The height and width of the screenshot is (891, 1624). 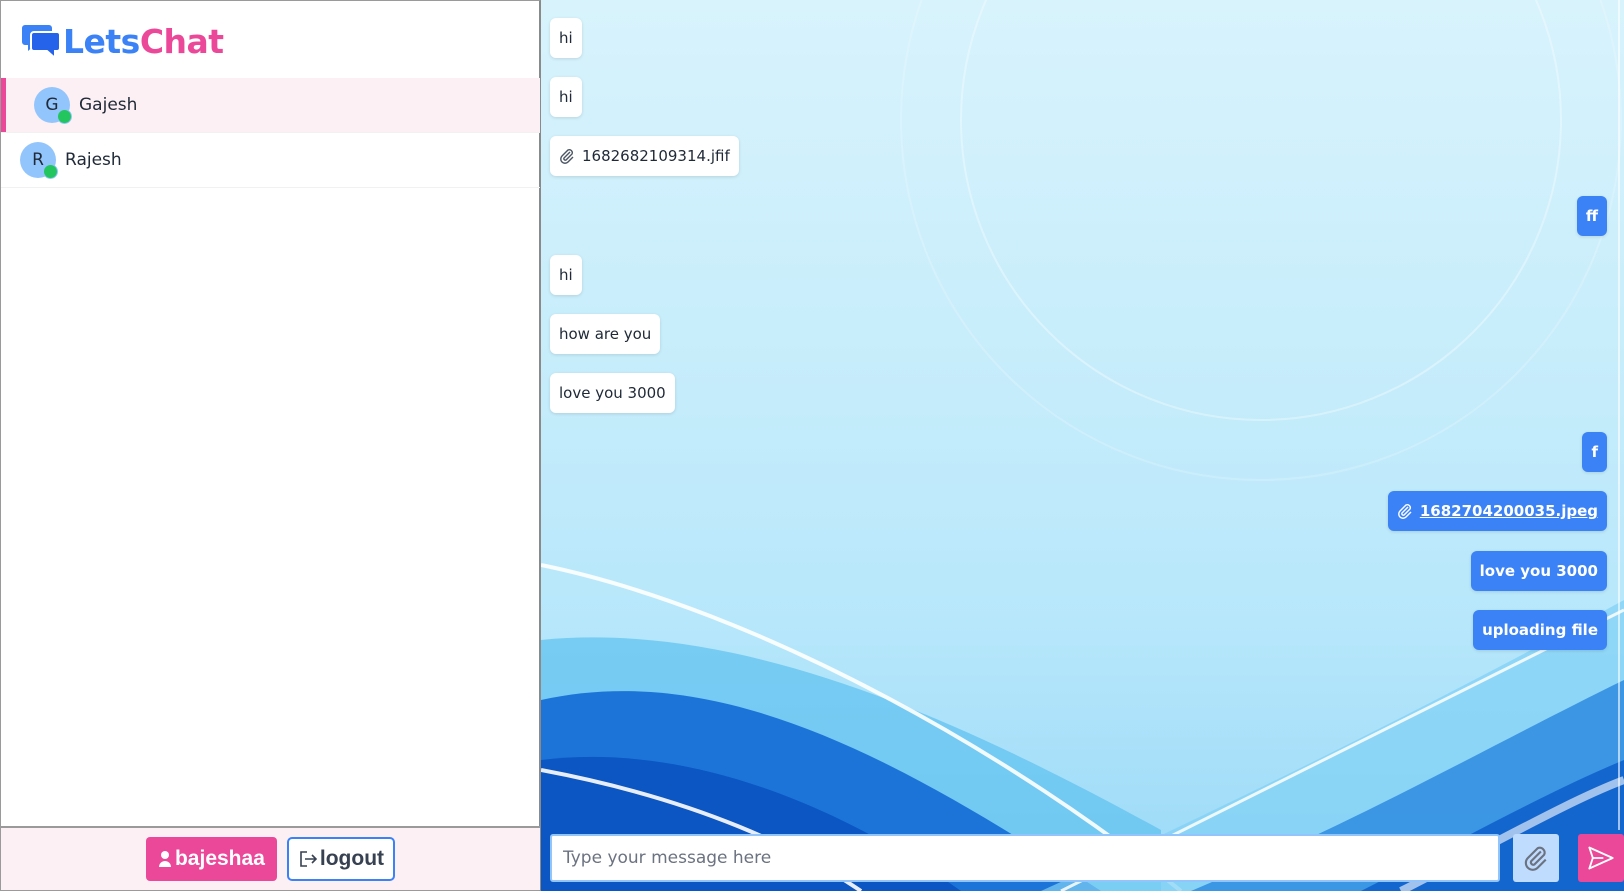 I want to click on file-message-outgoing: 1682704200035.jpeg, so click(x=1497, y=511).